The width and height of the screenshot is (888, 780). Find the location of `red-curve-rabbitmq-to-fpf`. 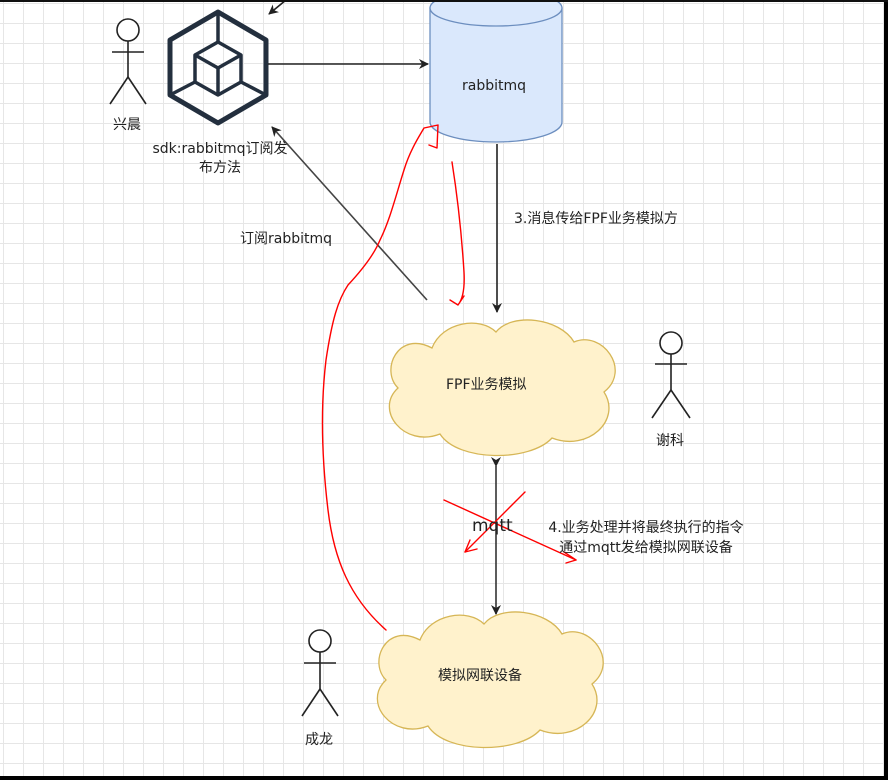

red-curve-rabbitmq-to-fpf is located at coordinates (457, 233).